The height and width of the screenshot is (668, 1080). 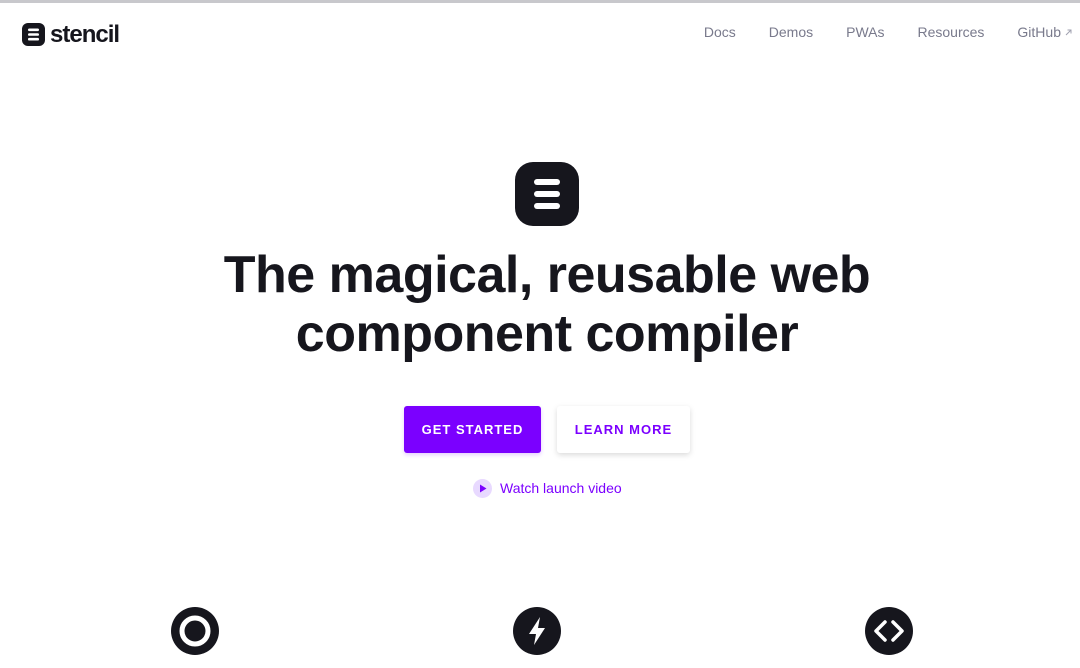 I want to click on nav-item-demos: Demos, so click(x=791, y=32).